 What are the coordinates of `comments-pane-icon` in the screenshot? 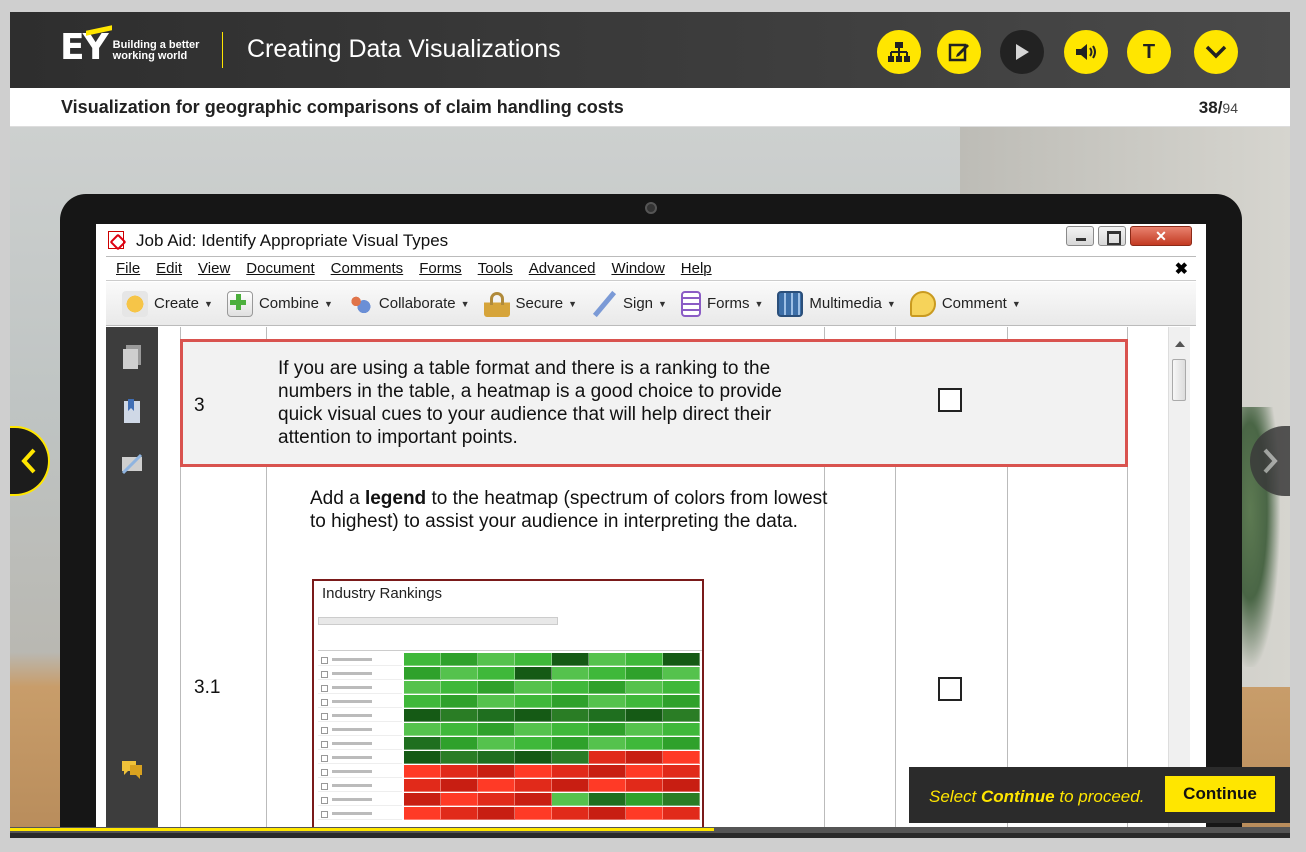 It's located at (132, 769).